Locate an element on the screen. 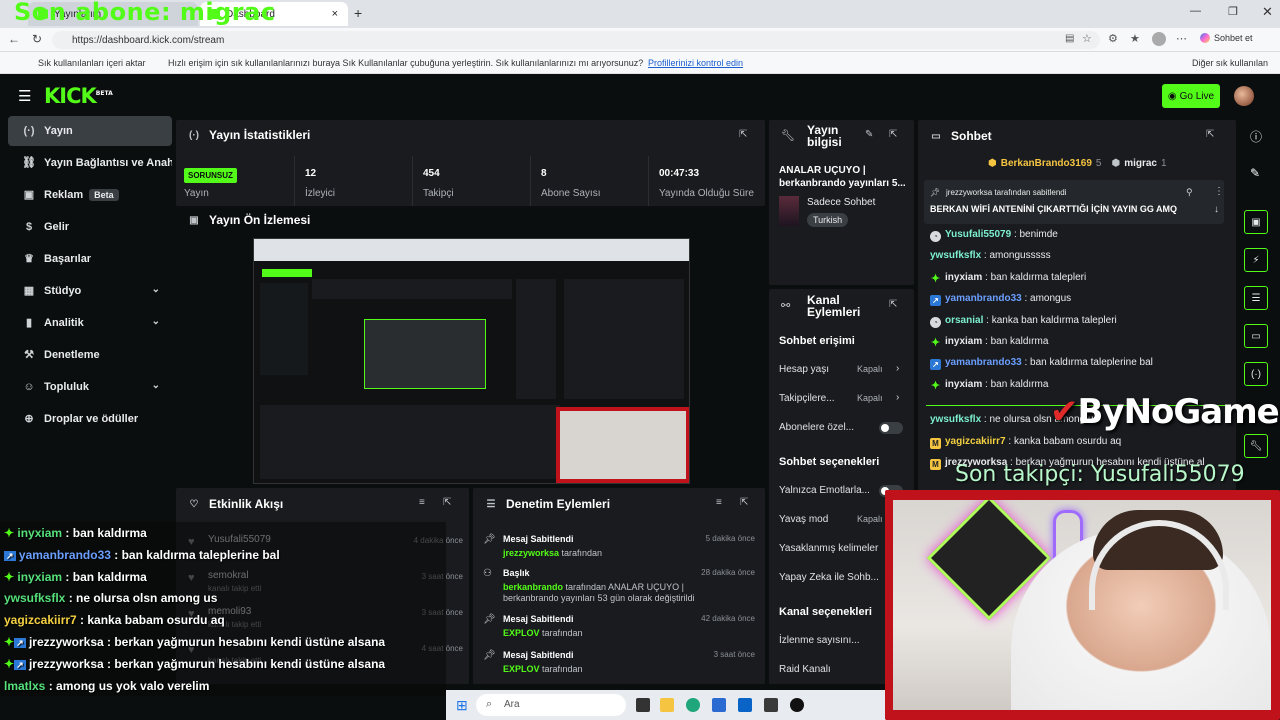  account-age-setting: Hesap yaşı is located at coordinates (844, 369).